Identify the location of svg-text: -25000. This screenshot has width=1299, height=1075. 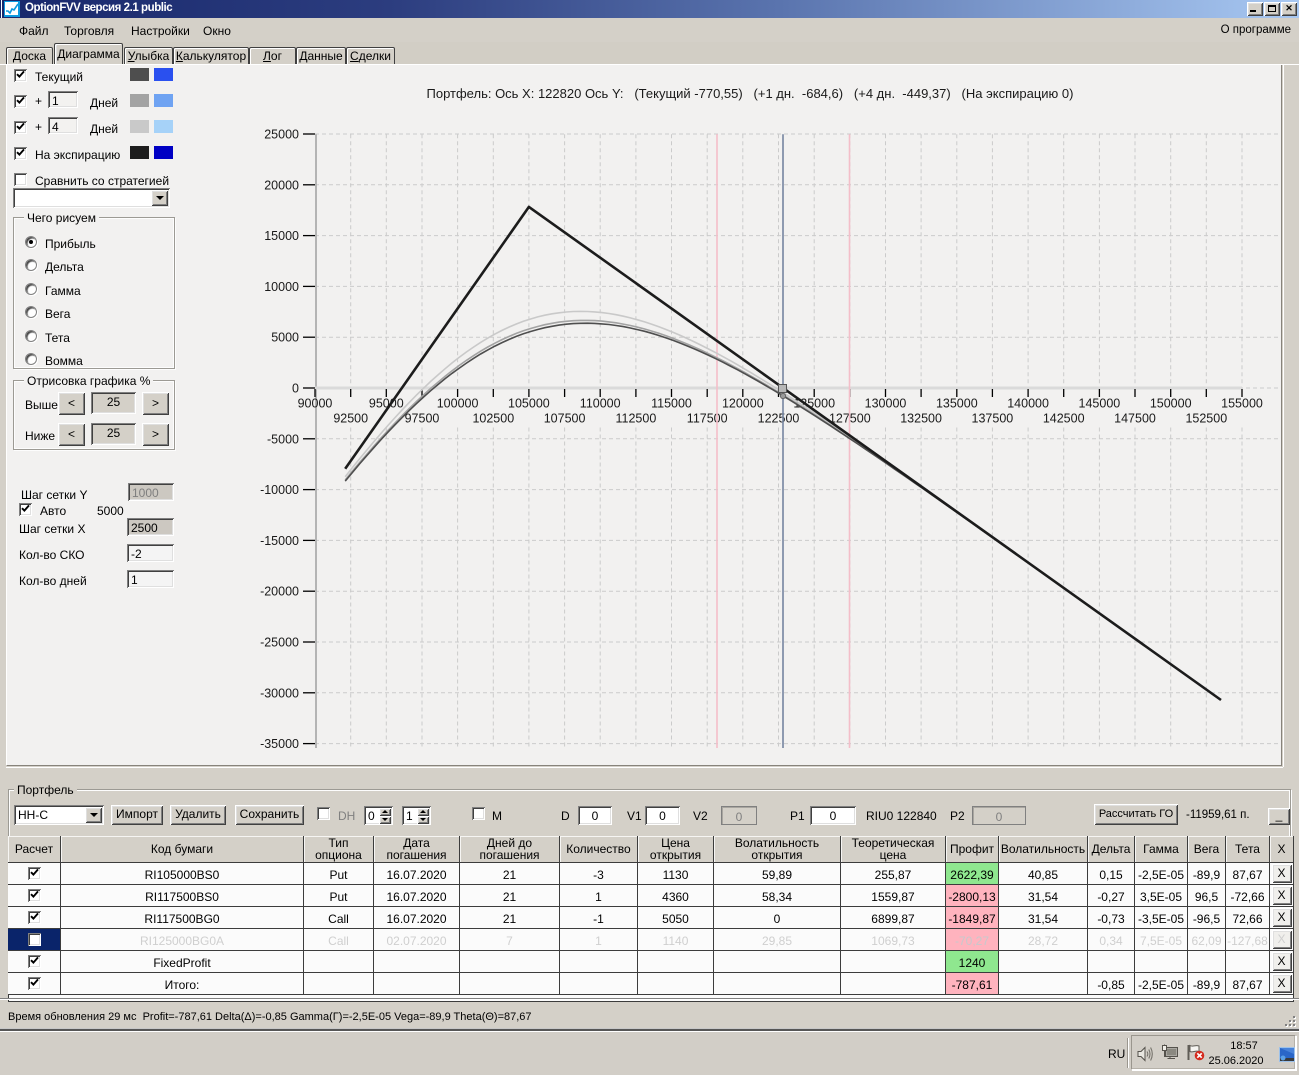
(279, 643).